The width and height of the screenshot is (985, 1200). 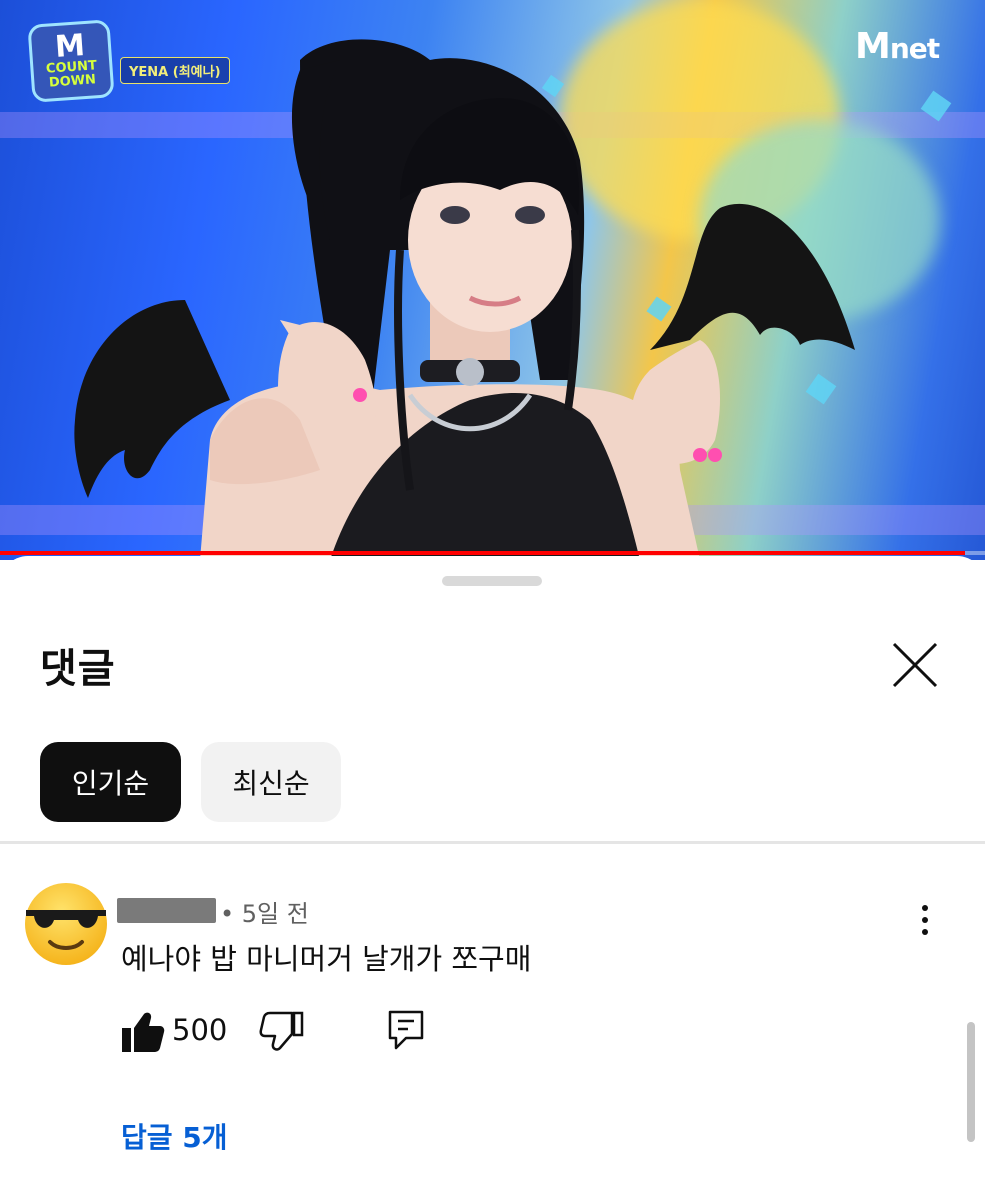 I want to click on comment-text: 예나야 밥 마니머거 날개가 쪼구매, so click(x=326, y=959).